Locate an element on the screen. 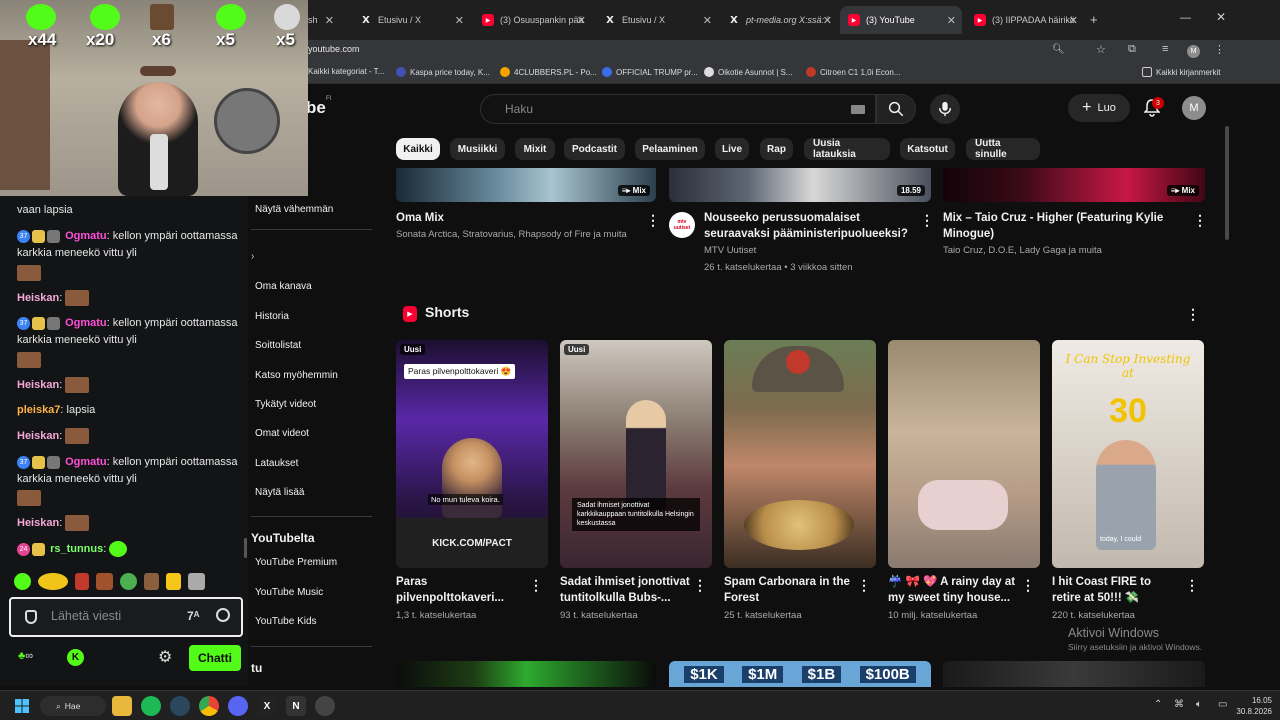  chip-rap: Rap is located at coordinates (776, 149).